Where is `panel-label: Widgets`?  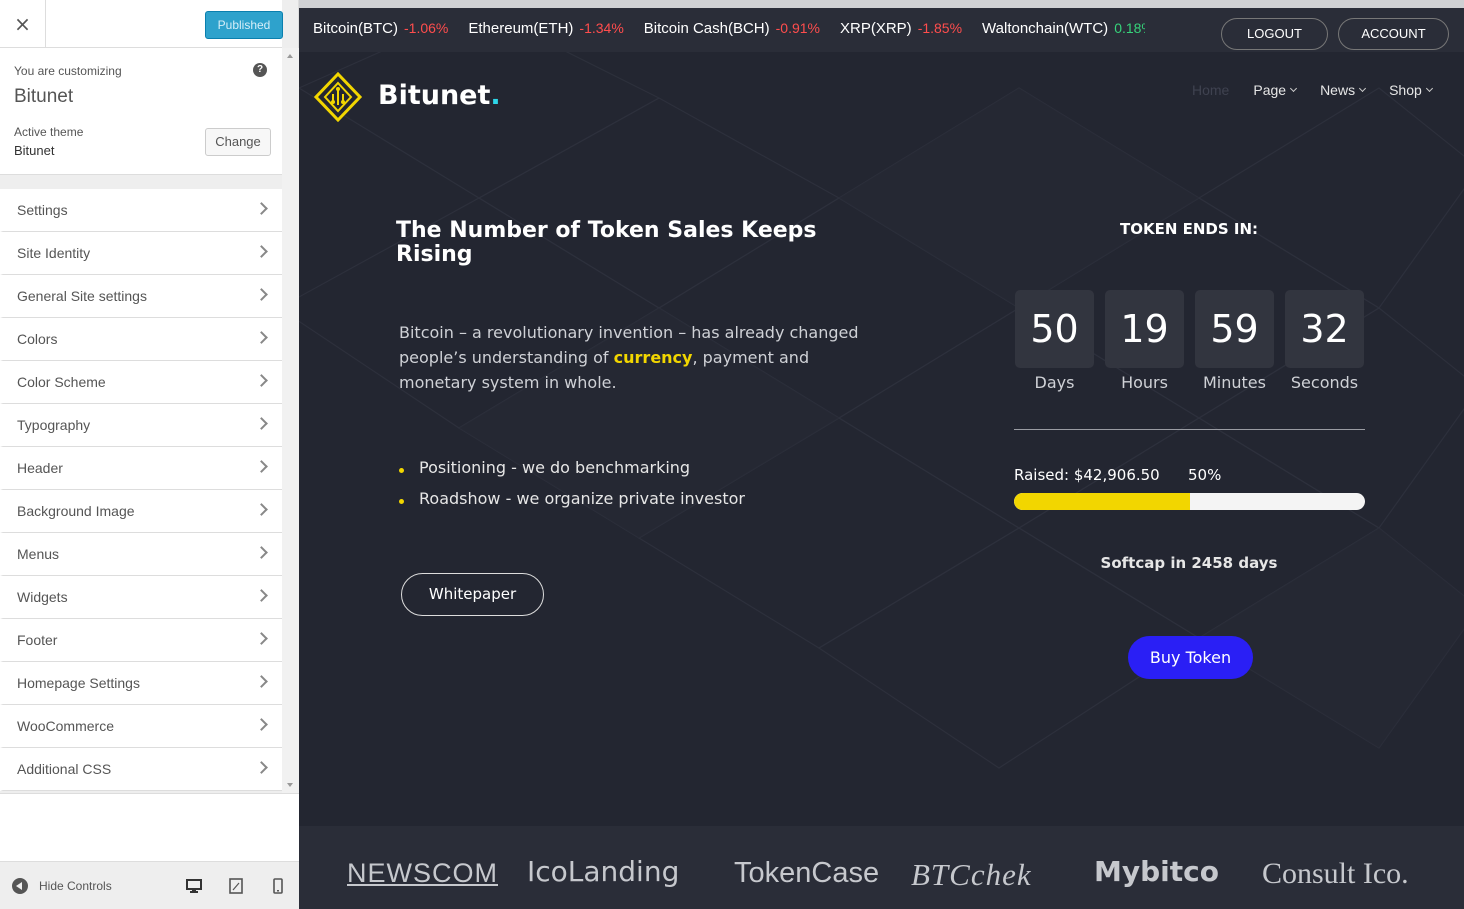 panel-label: Widgets is located at coordinates (42, 597).